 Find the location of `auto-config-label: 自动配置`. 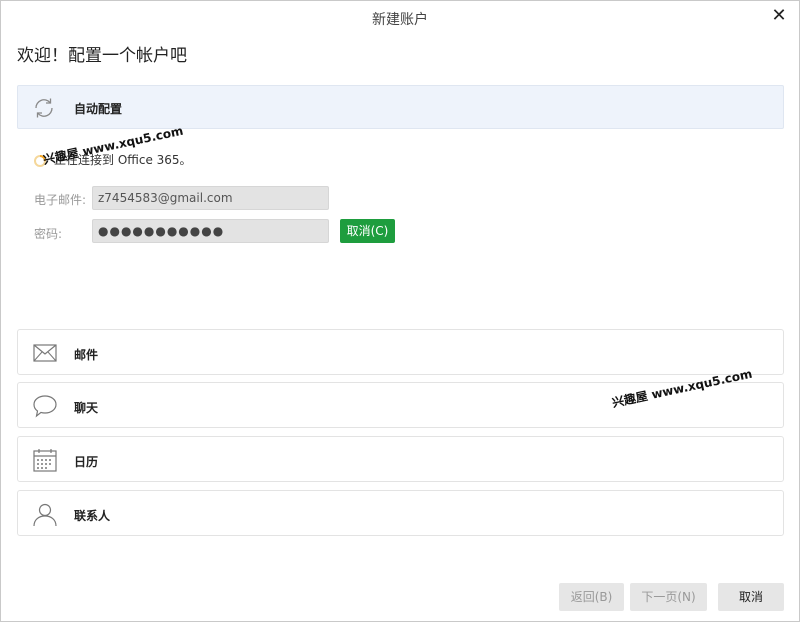

auto-config-label: 自动配置 is located at coordinates (98, 109).